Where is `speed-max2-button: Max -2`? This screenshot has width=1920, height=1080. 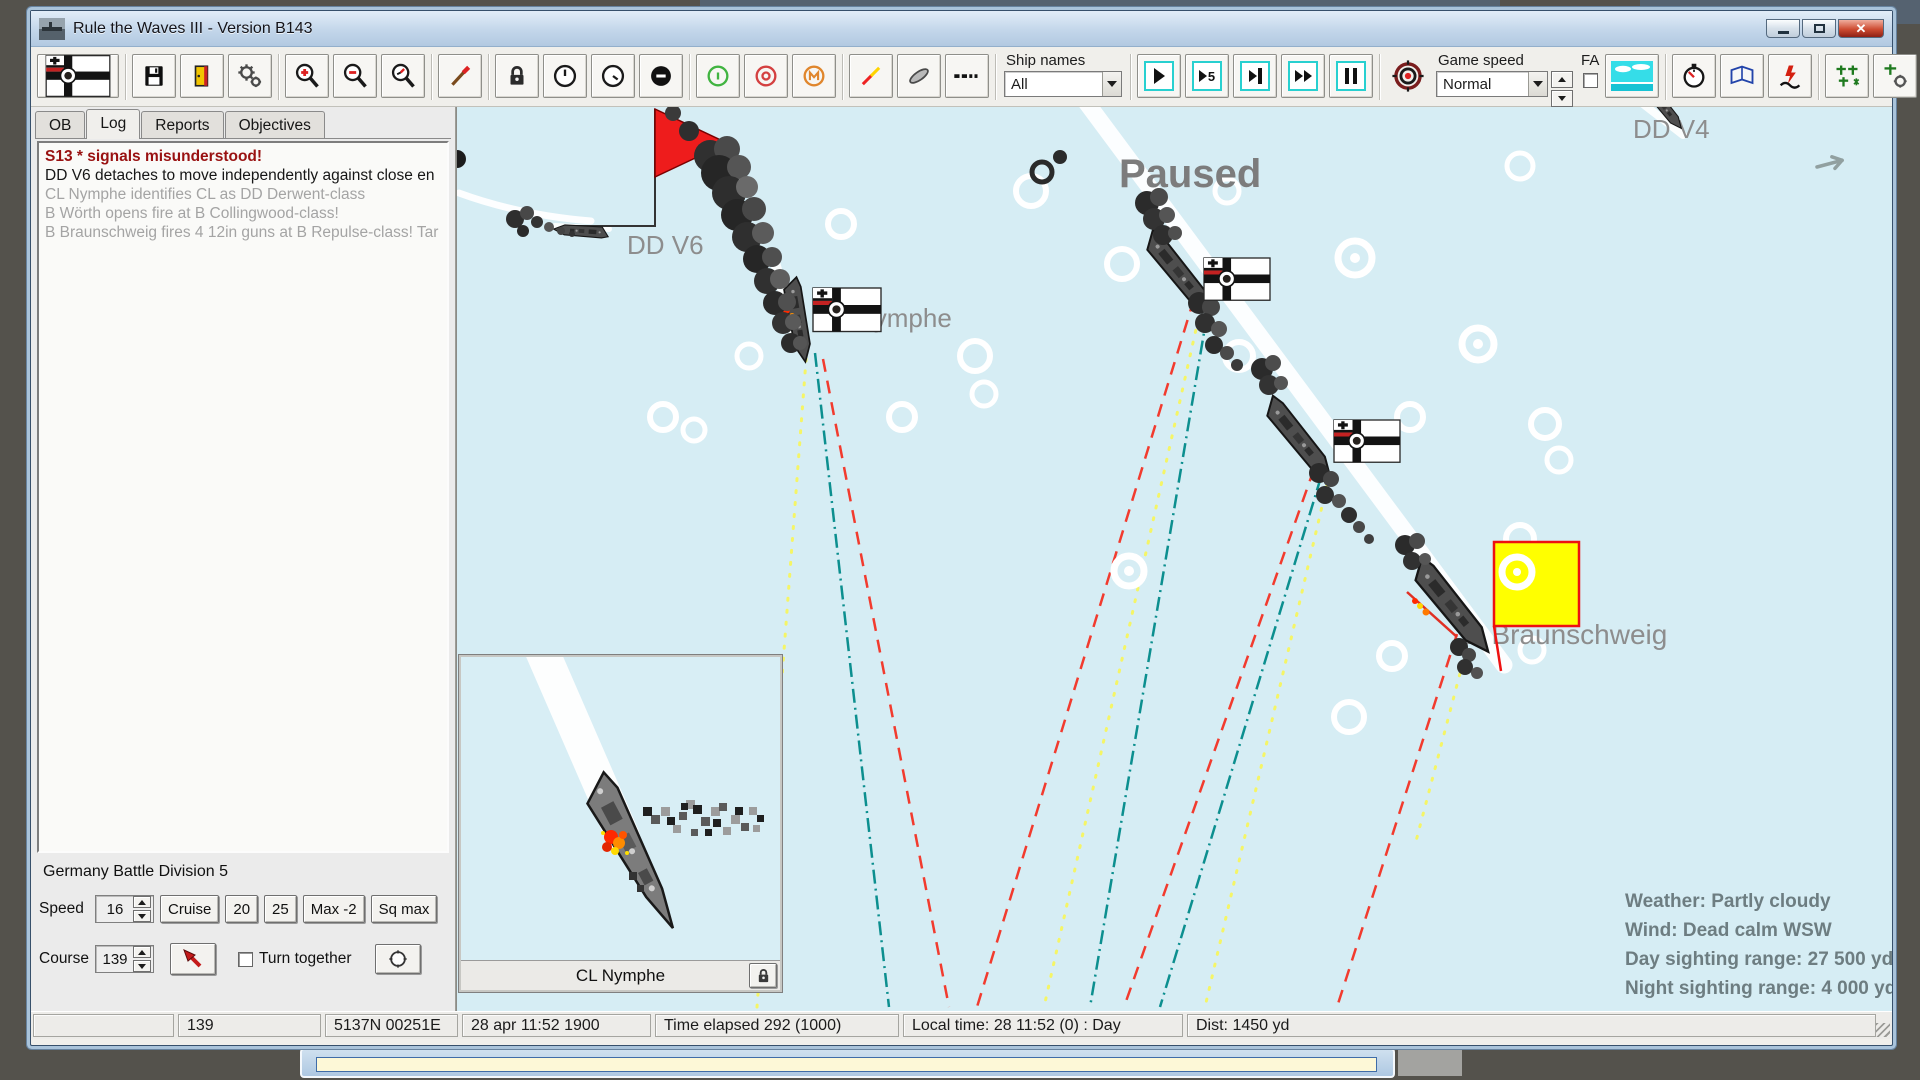
speed-max2-button: Max -2 is located at coordinates (333, 909).